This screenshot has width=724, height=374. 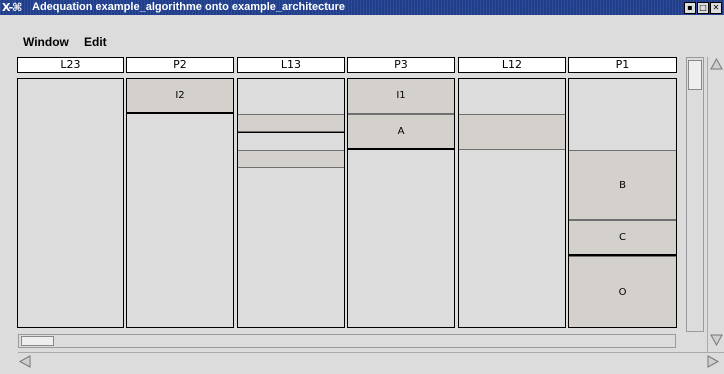 I want to click on scroll-arrows, so click(x=716, y=202).